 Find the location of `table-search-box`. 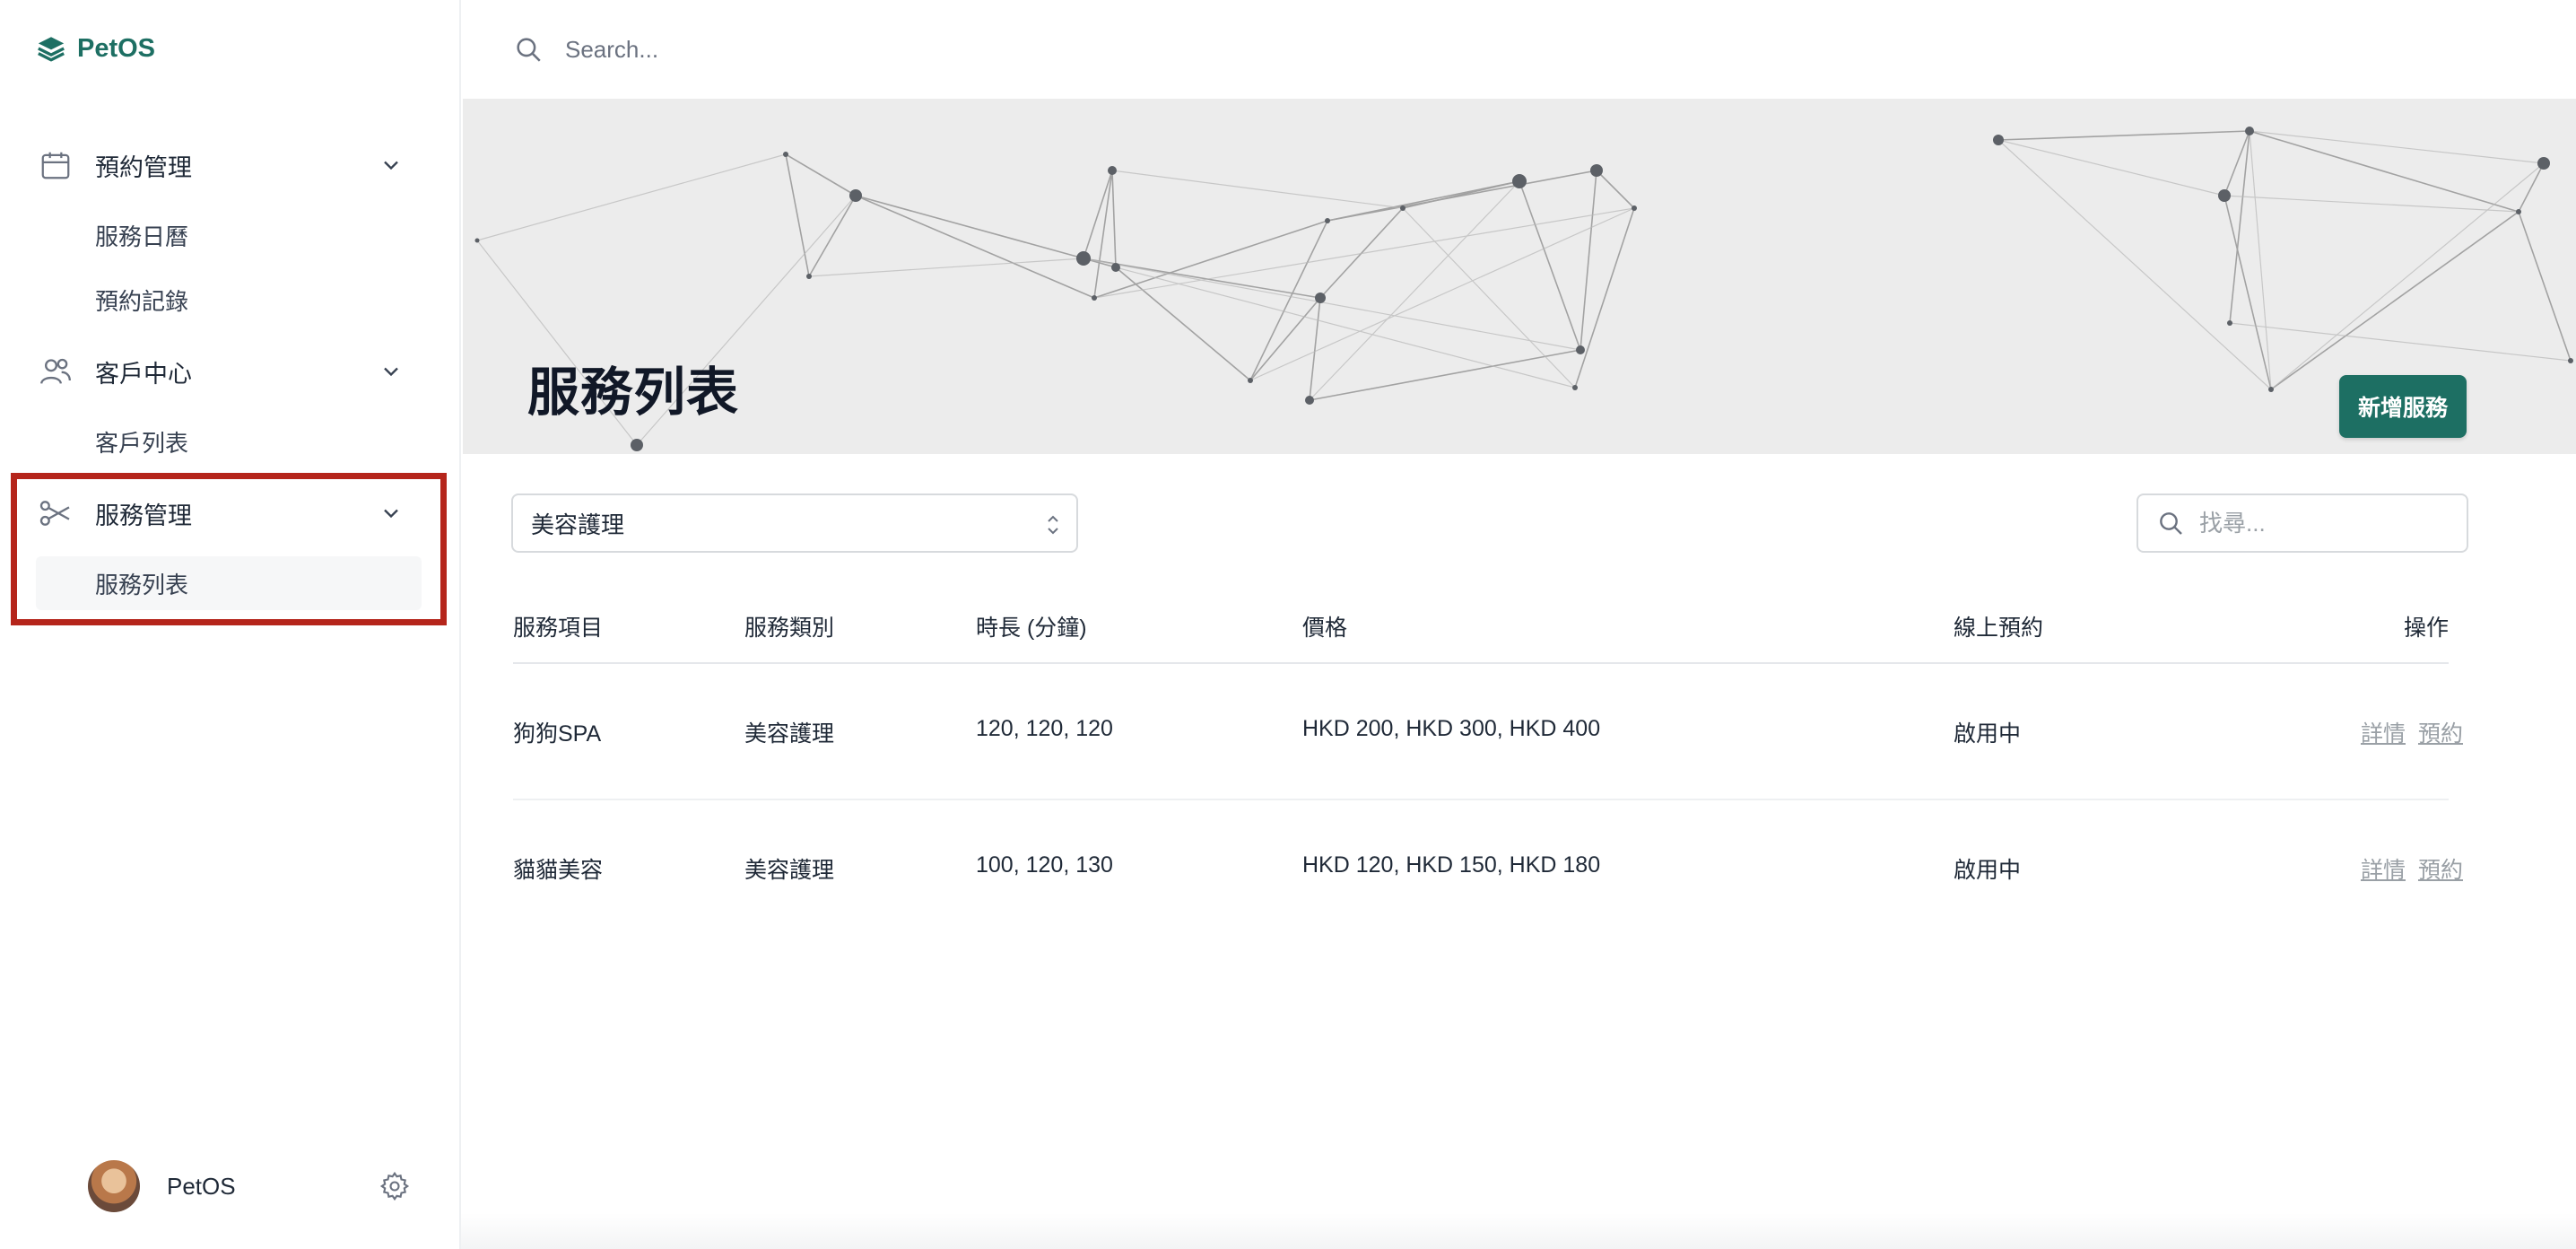

table-search-box is located at coordinates (2302, 523).